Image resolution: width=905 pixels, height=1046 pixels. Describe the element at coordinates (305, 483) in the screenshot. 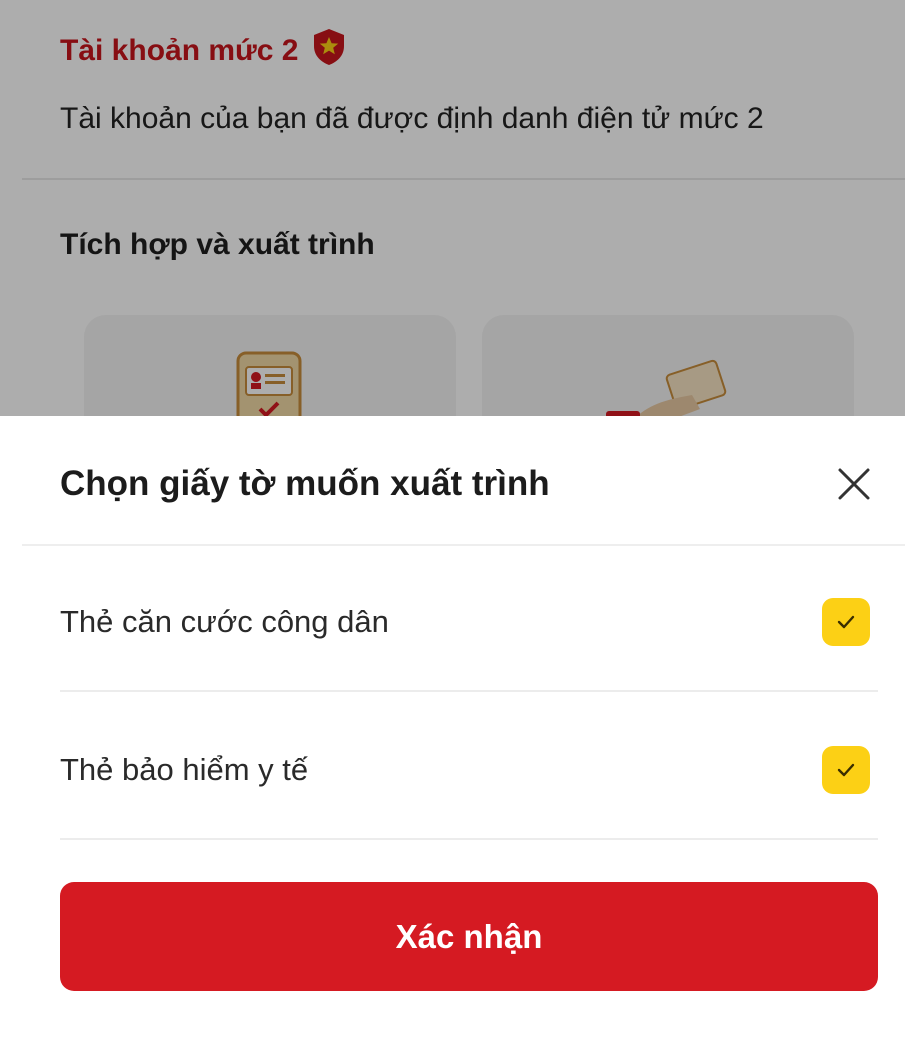

I see `sheet-title: Chọn giấy tờ muốn xuất trình` at that location.